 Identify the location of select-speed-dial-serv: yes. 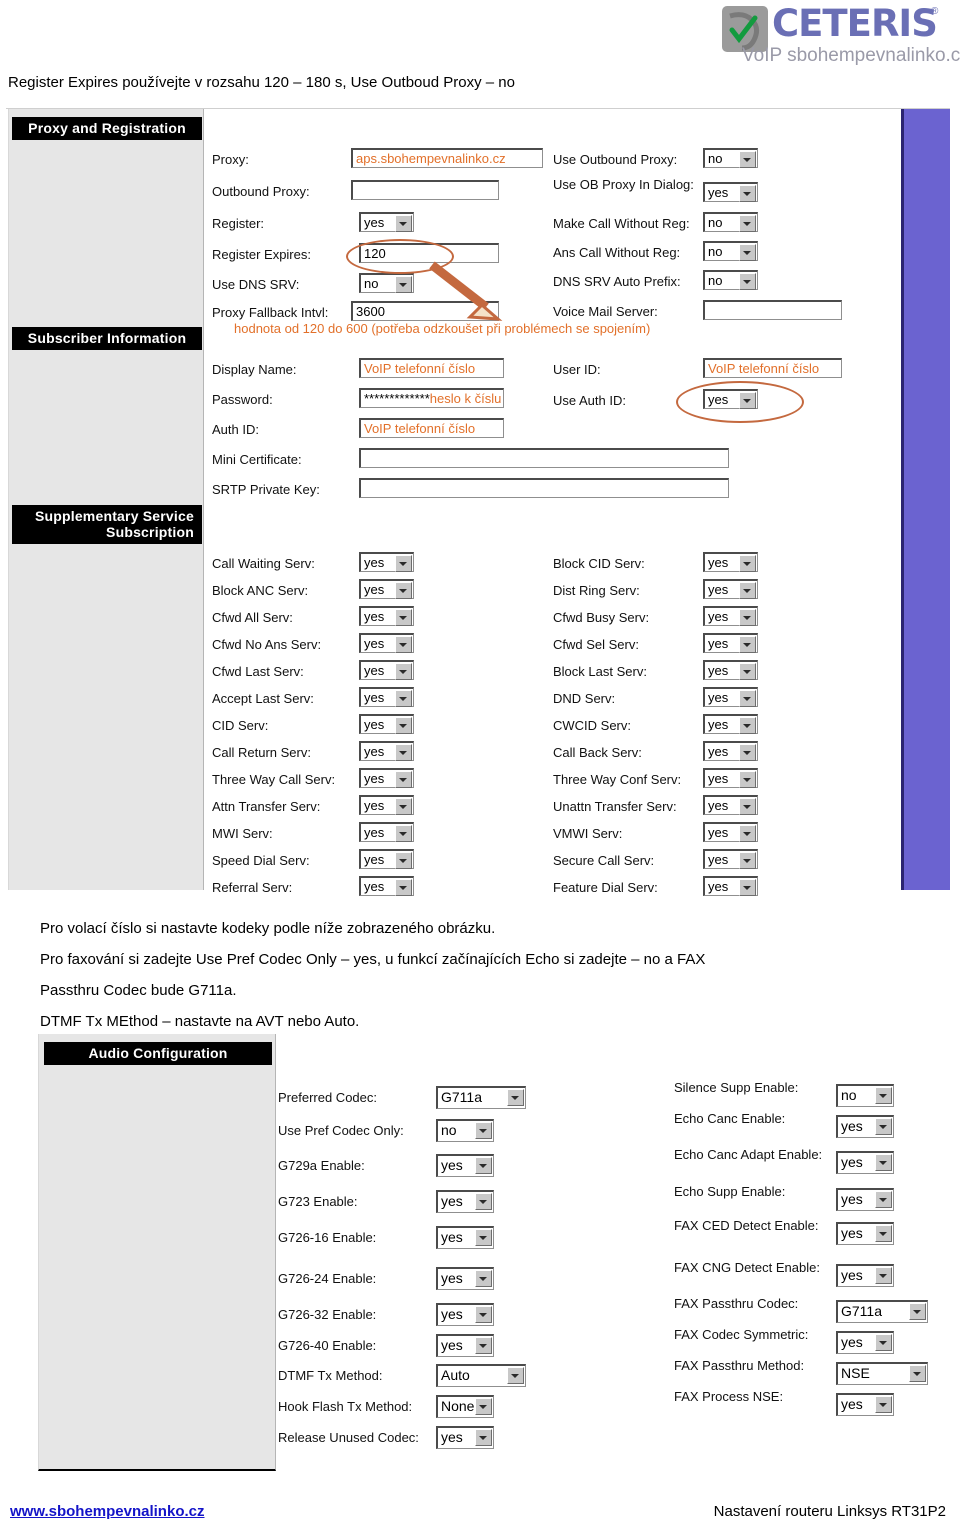
(386, 859).